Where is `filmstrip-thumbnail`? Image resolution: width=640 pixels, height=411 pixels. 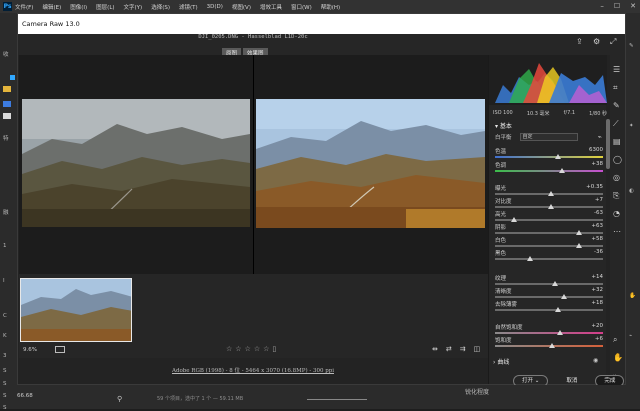
filmstrip-thumbnail is located at coordinates (76, 310).